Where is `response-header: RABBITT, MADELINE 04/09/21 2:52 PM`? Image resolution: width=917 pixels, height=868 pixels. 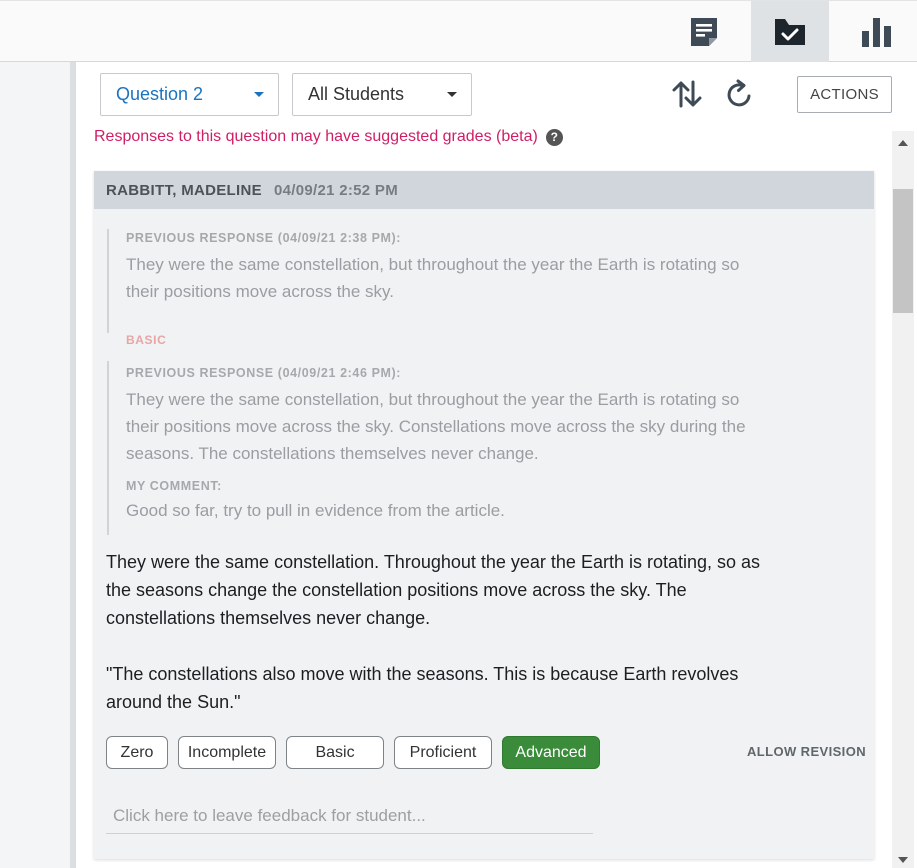
response-header: RABBITT, MADELINE 04/09/21 2:52 PM is located at coordinates (484, 190).